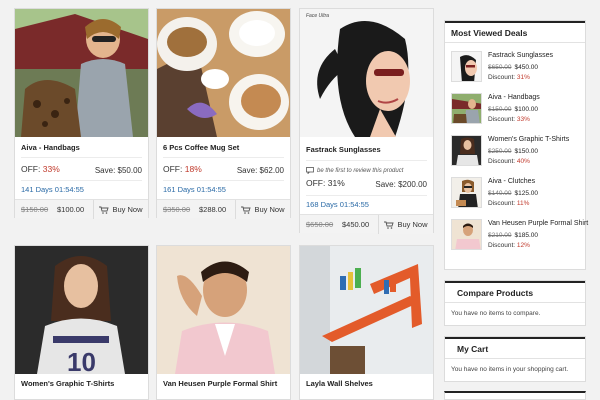 This screenshot has width=600, height=400. What do you see at coordinates (318, 16) in the screenshot?
I see `image-caption: Face Ultra` at bounding box center [318, 16].